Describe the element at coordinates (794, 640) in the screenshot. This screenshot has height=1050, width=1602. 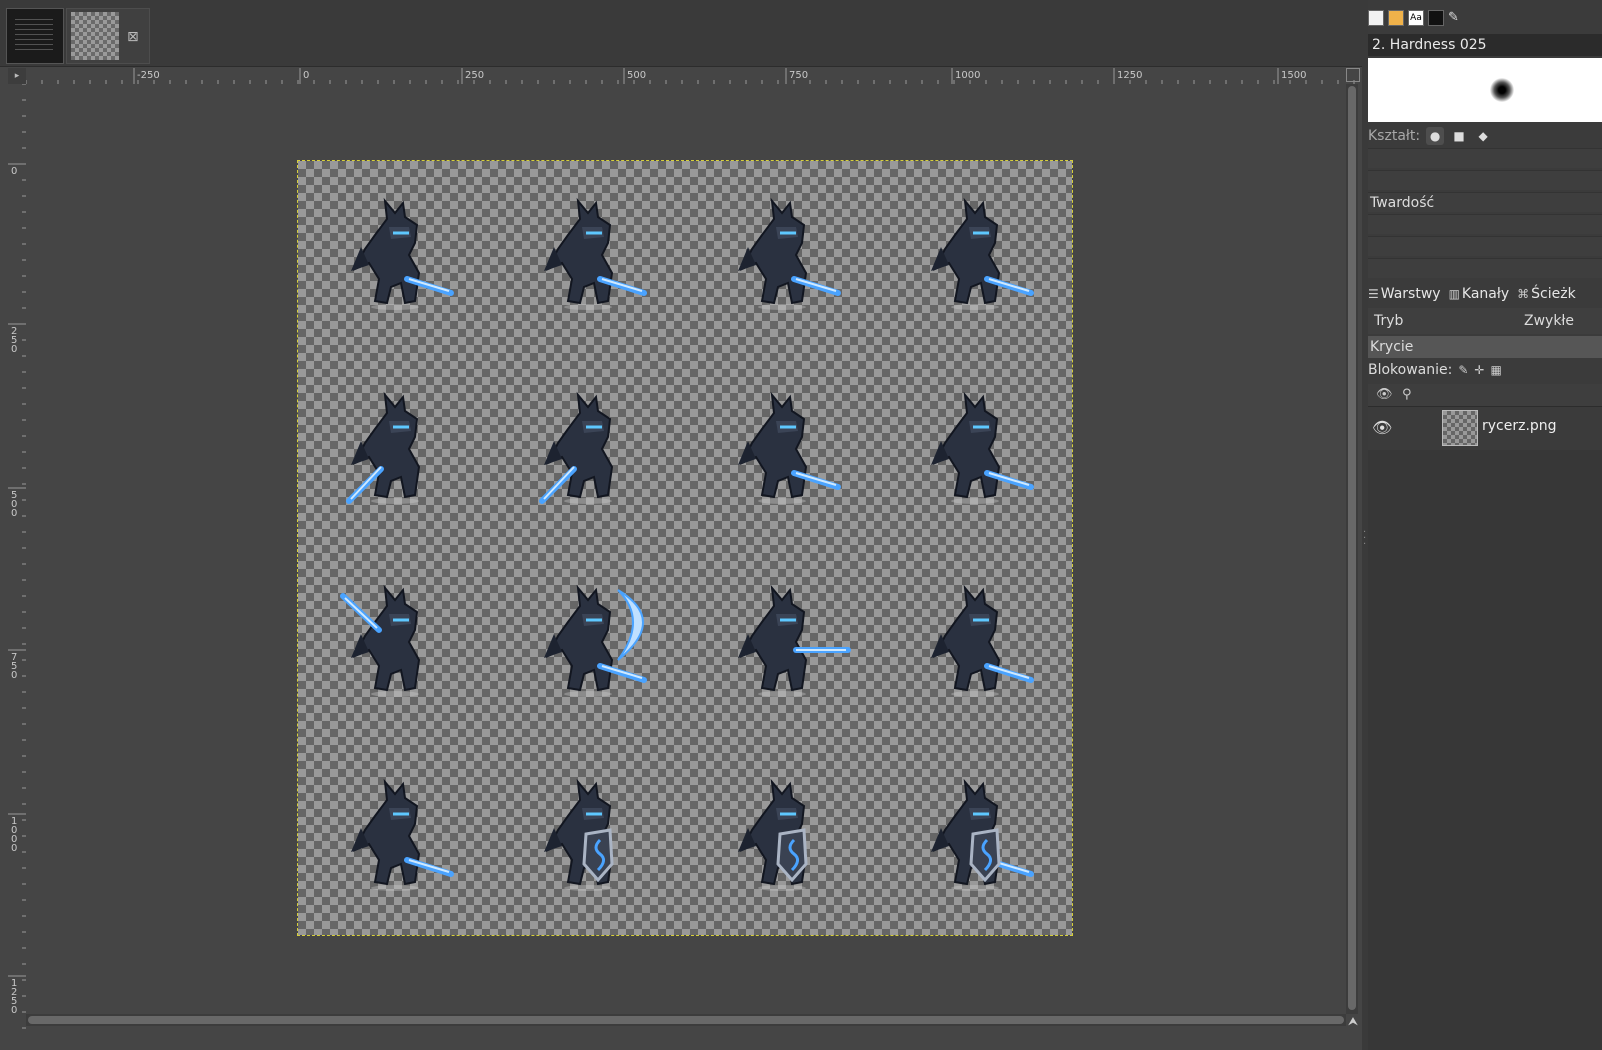
I see `sprite-knight-thrust` at that location.